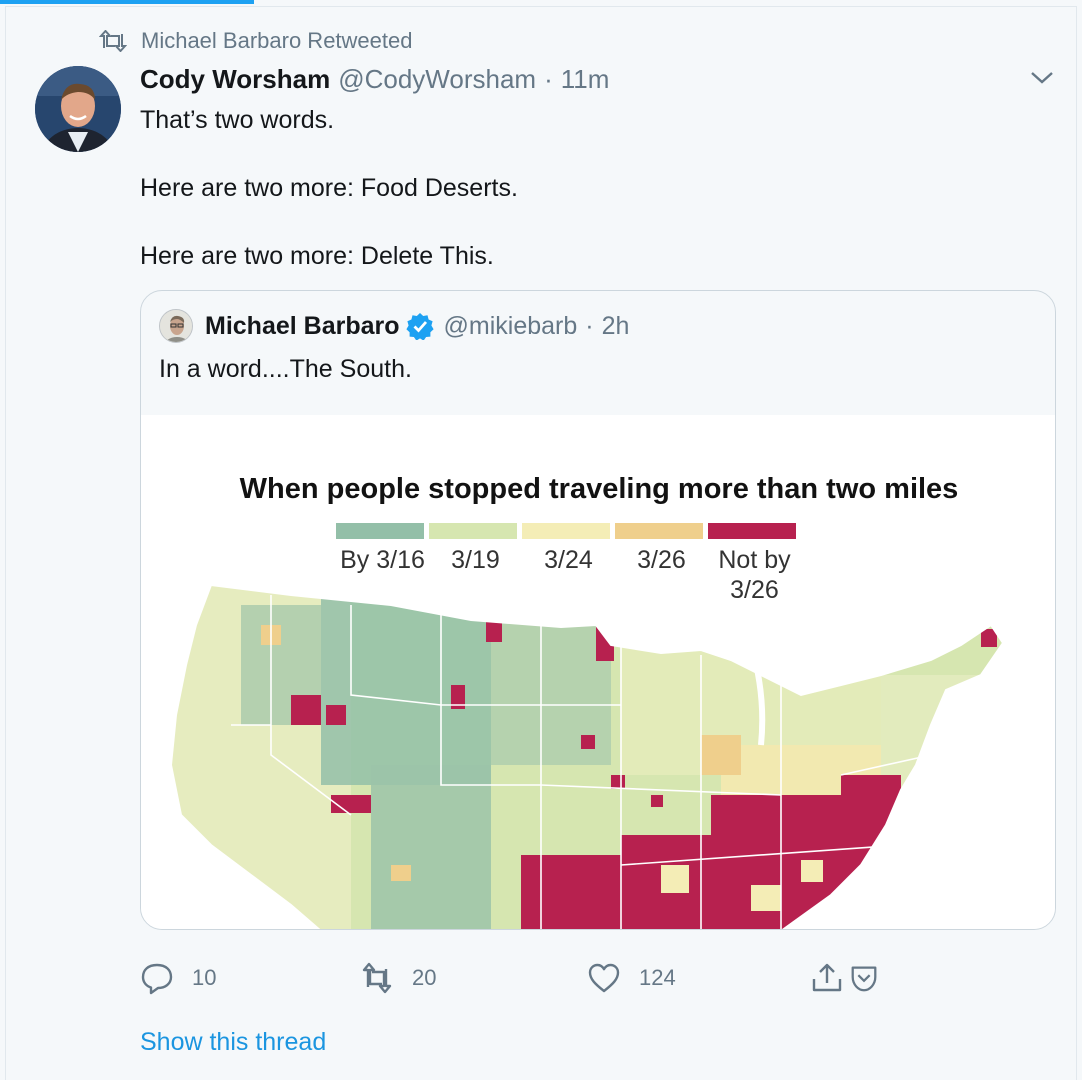  I want to click on retweet-action: 20, so click(398, 978).